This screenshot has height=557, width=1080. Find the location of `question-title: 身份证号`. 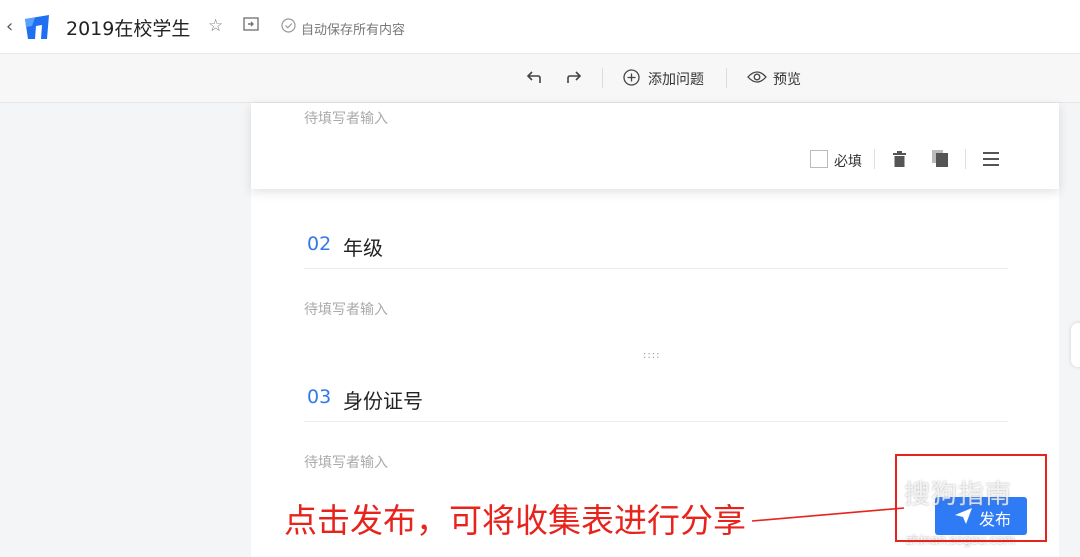

question-title: 身份证号 is located at coordinates (383, 399).